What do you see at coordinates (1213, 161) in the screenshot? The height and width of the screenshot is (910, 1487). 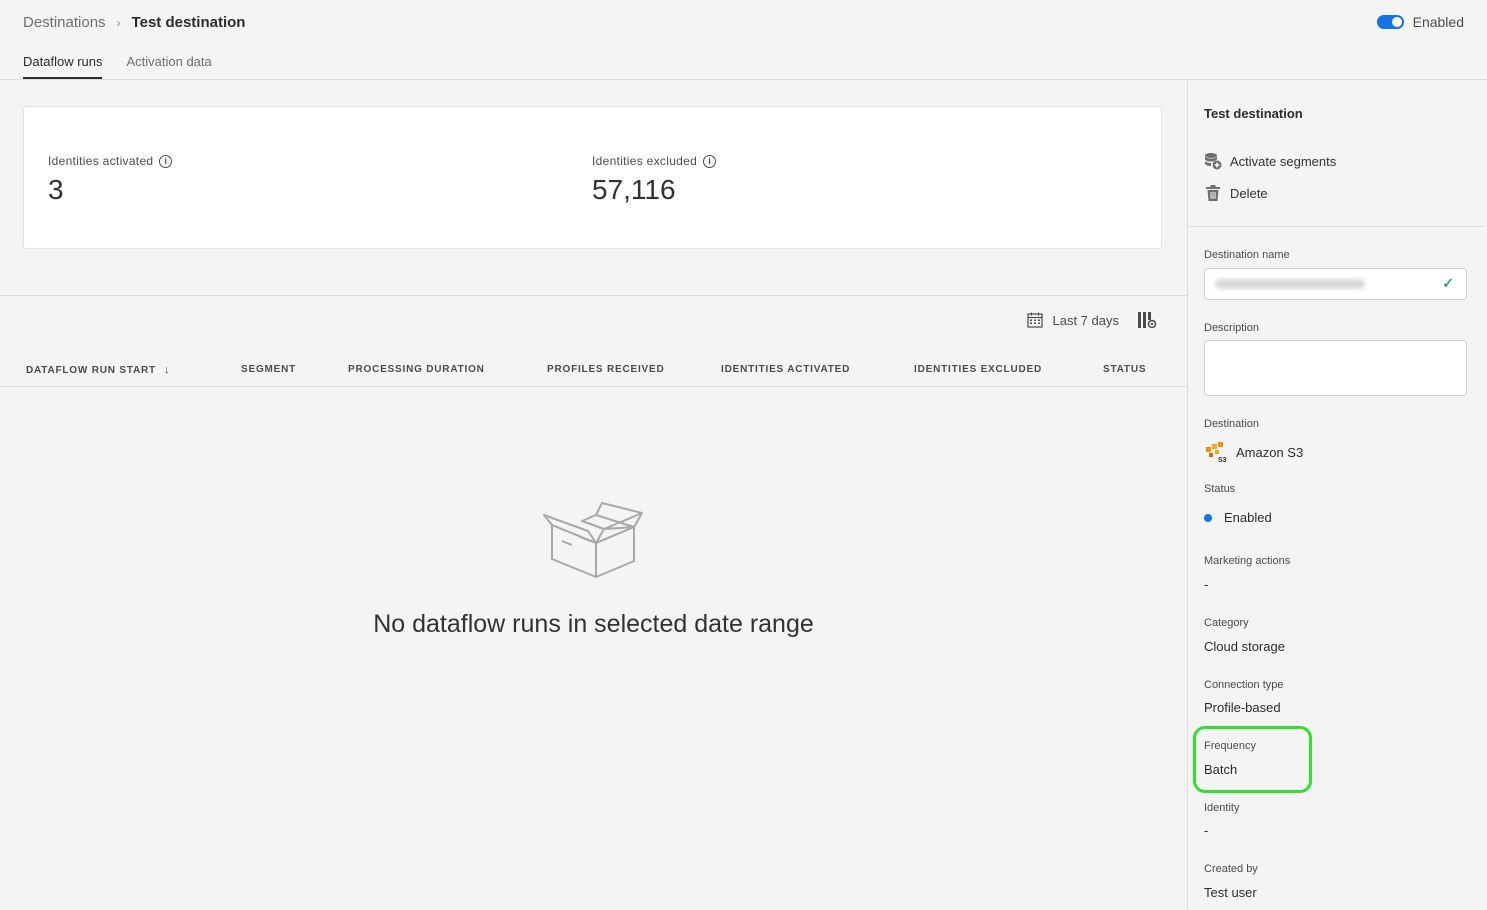 I see `activate-segments-icon` at bounding box center [1213, 161].